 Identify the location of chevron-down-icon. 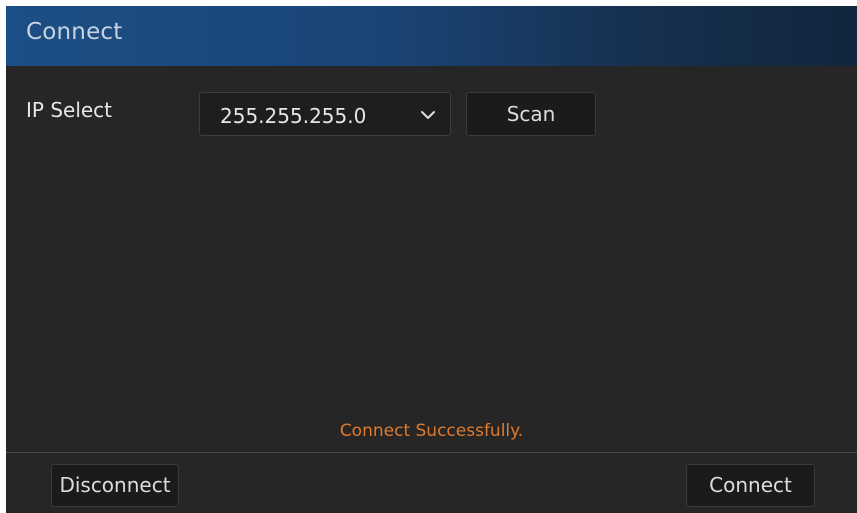
(428, 115).